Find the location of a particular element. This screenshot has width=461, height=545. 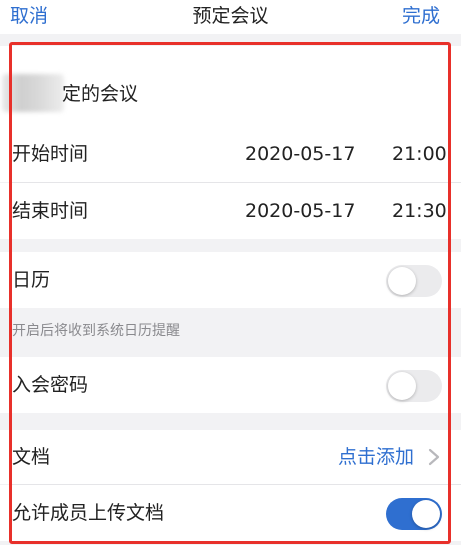

documents-label: 文档 is located at coordinates (31, 457).